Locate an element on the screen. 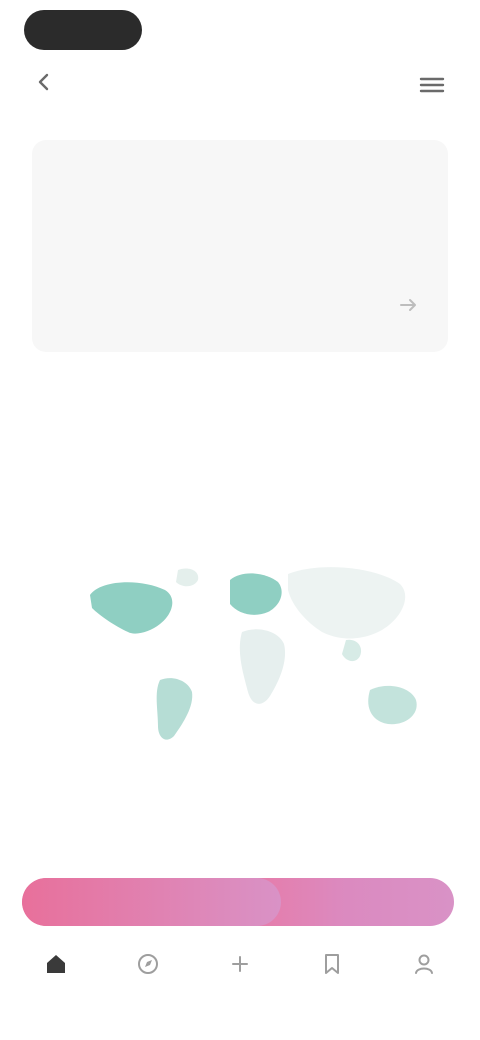 This screenshot has height=1040, width=480. home-icon is located at coordinates (56, 964).